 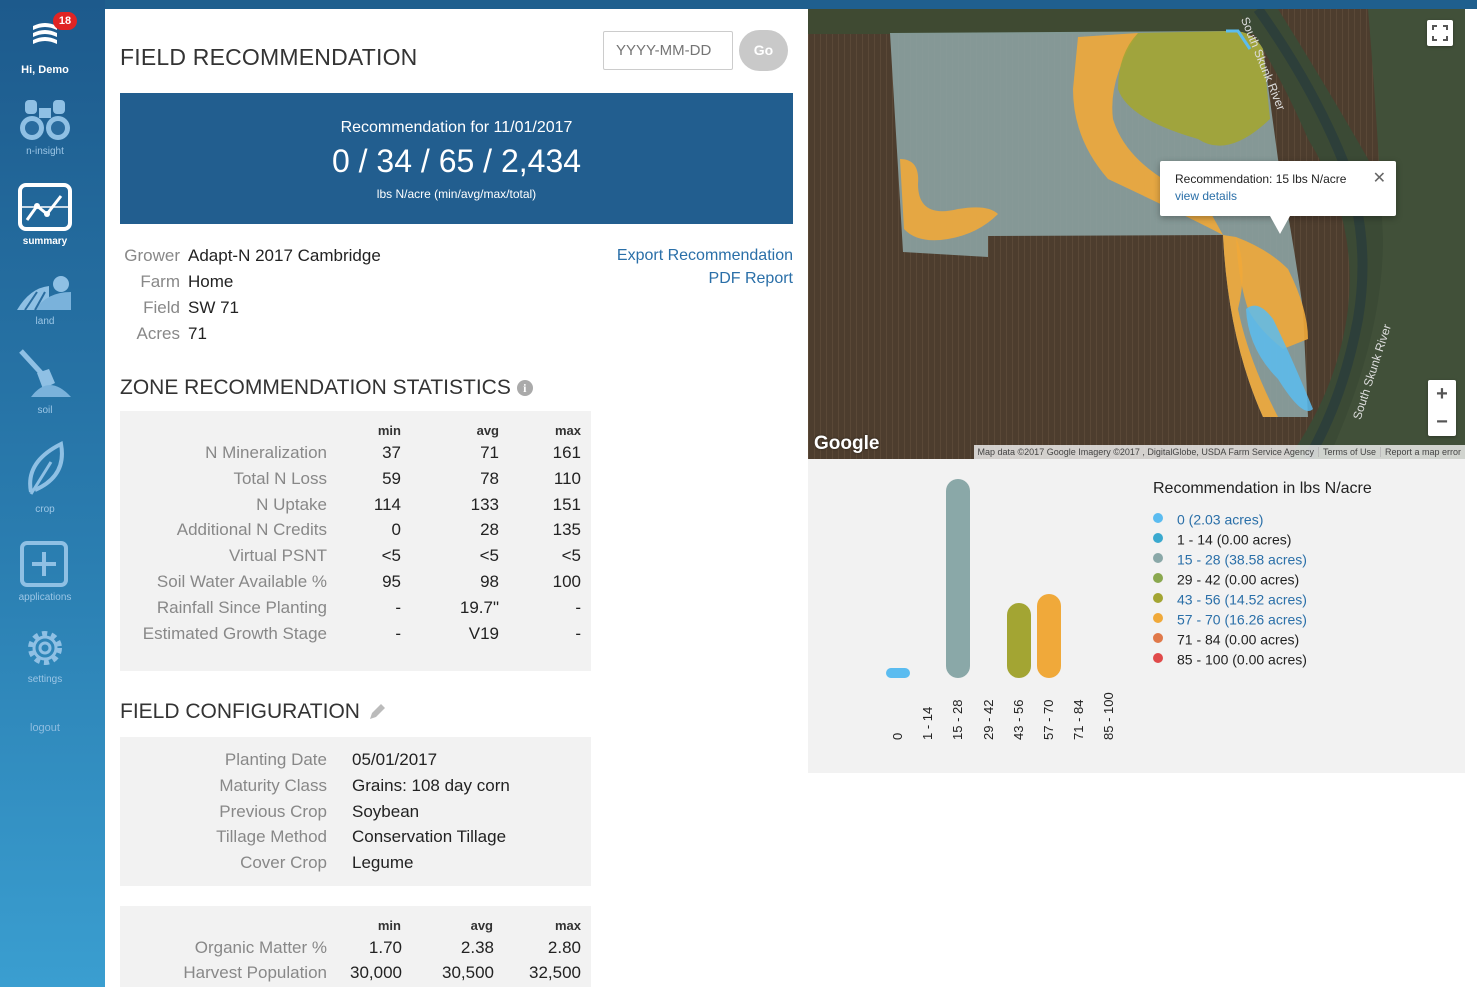 I want to click on legend-item: 85 - 100 (0.00 acres), so click(x=1230, y=658).